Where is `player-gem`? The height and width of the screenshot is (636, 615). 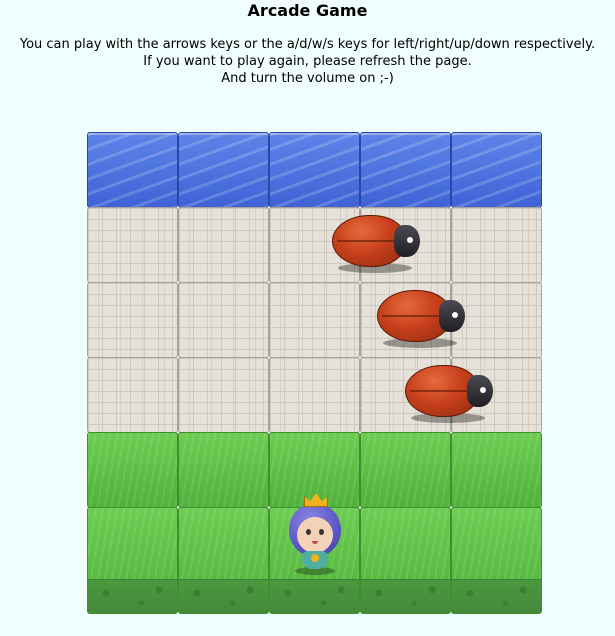 player-gem is located at coordinates (315, 558).